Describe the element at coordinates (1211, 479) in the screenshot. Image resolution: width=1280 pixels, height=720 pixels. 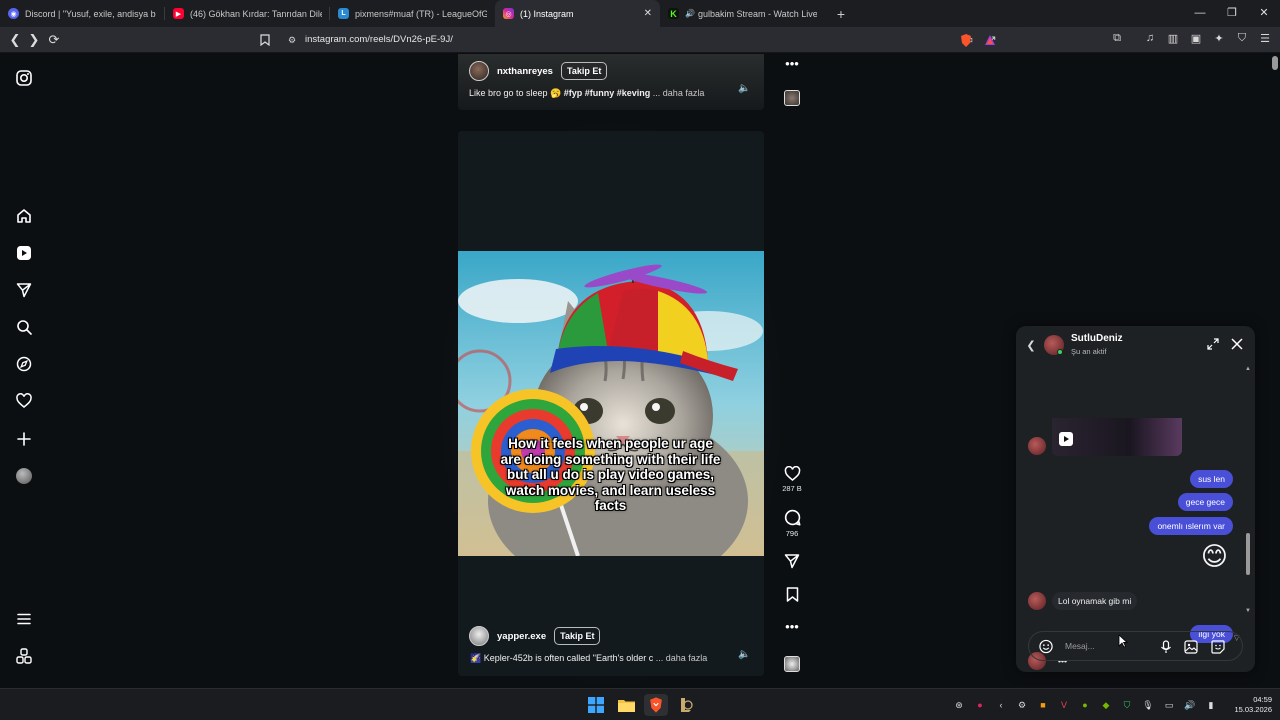
I see `message-outgoing: sus len` at that location.